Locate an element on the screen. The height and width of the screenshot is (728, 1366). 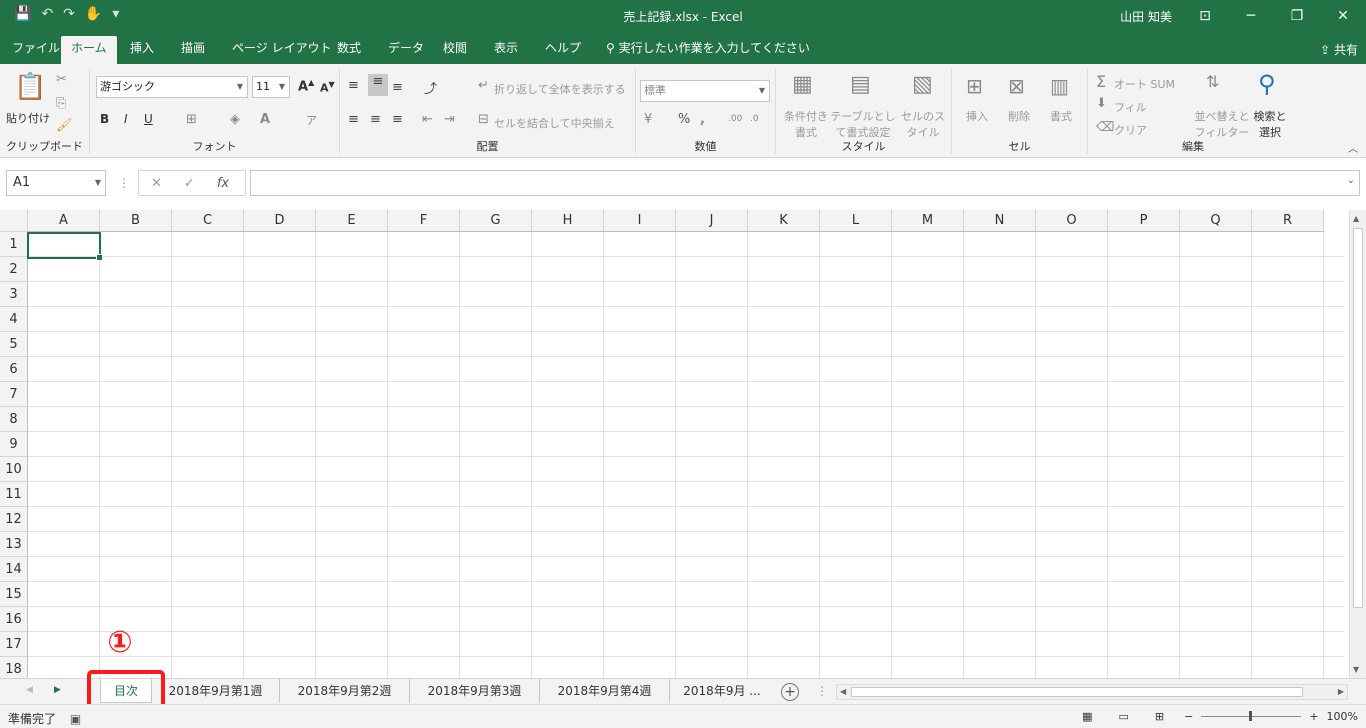
column-header-d: D is located at coordinates (280, 221).